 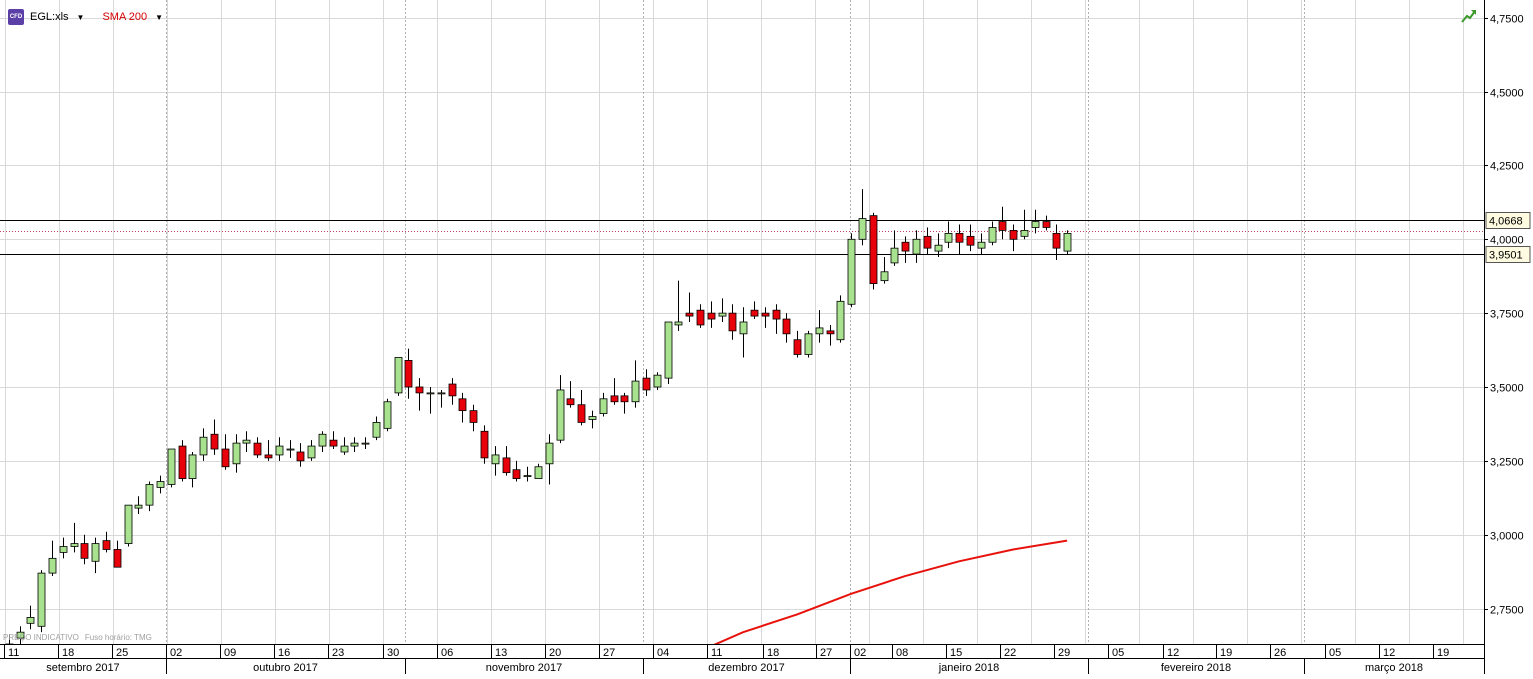 What do you see at coordinates (68, 653) in the screenshot?
I see `x-tick-label: 18` at bounding box center [68, 653].